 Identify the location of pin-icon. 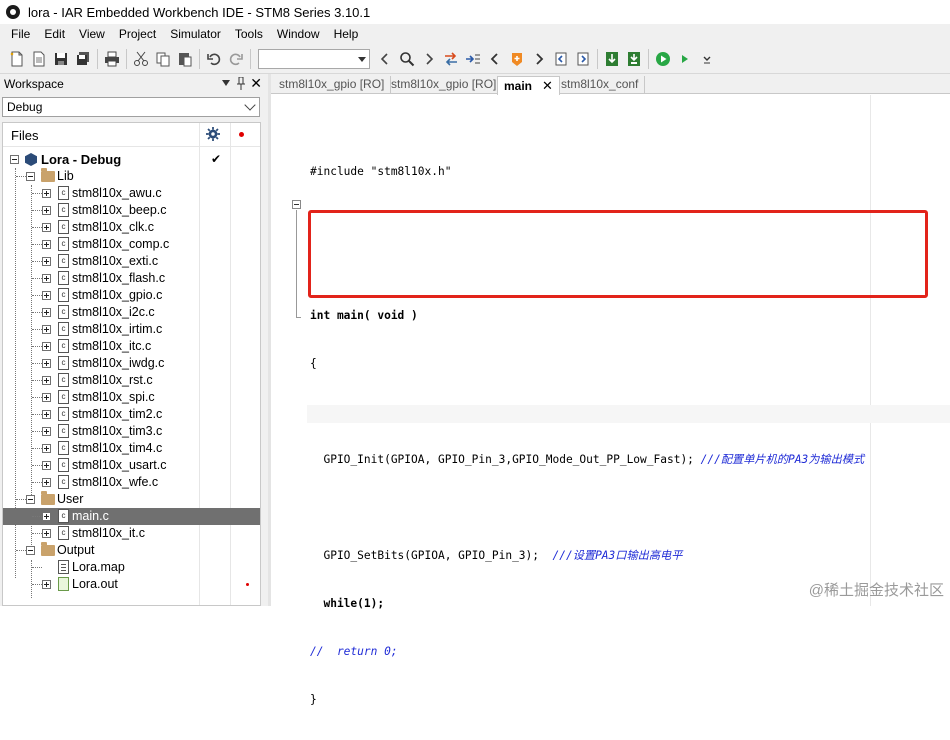
(241, 83).